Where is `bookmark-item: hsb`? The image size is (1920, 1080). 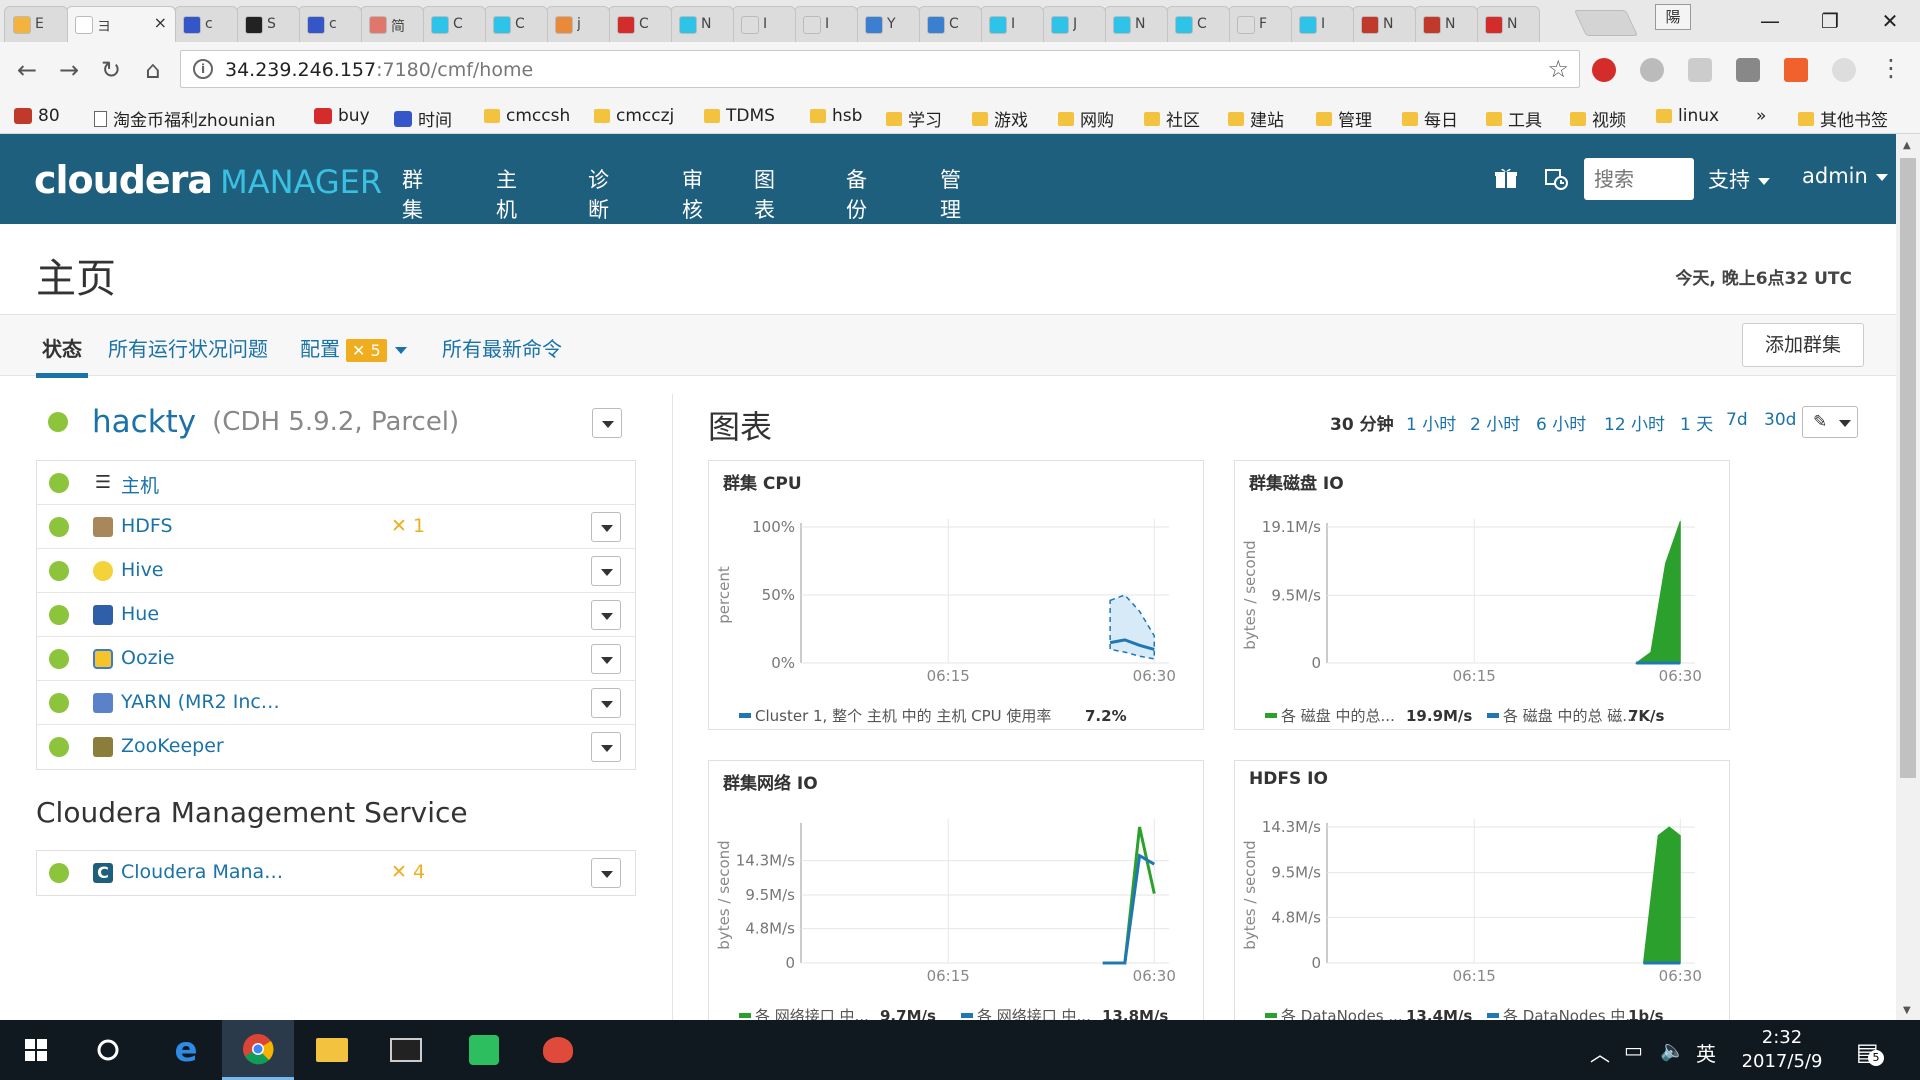
bookmark-item: hsb is located at coordinates (836, 116).